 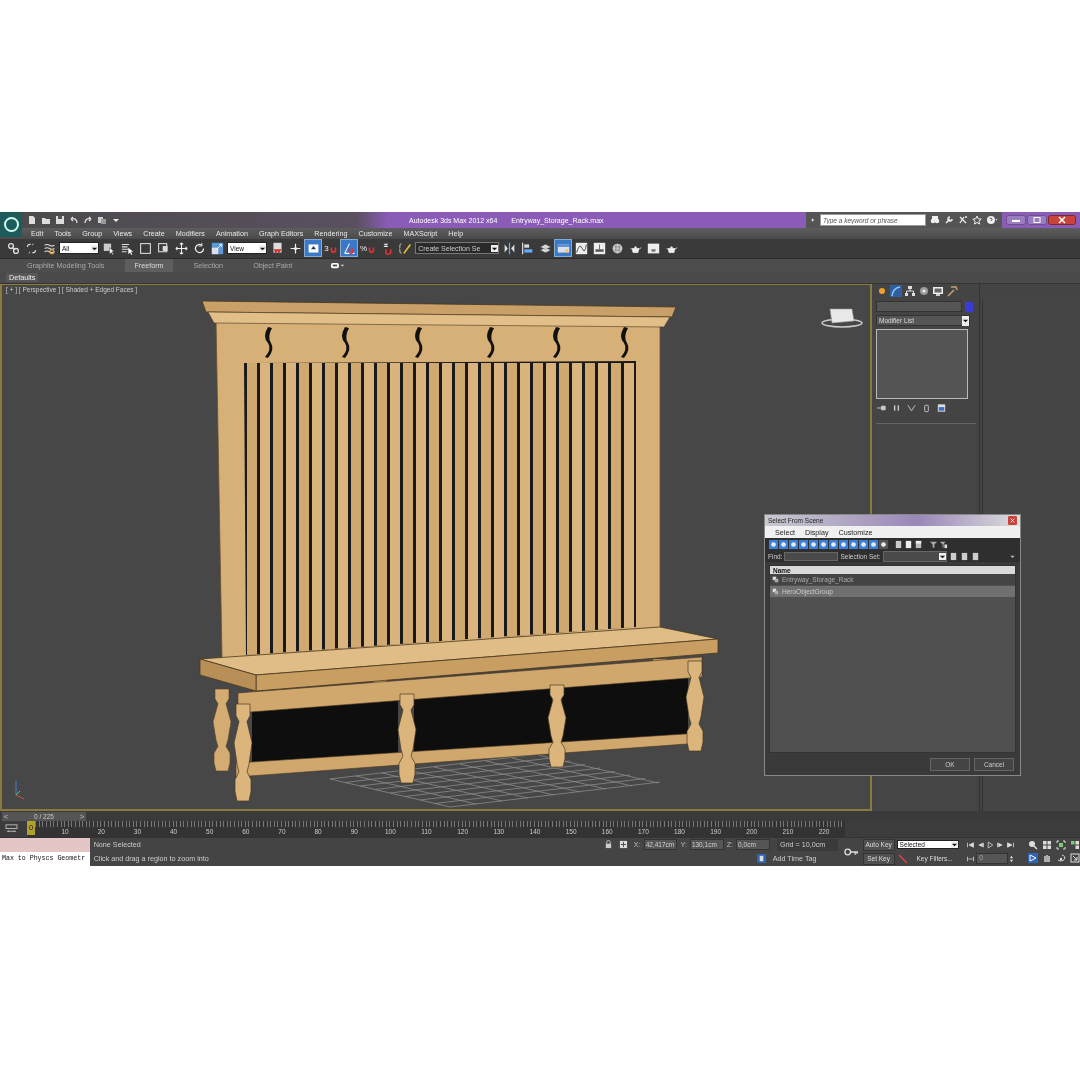 I want to click on new-file-icon, so click(x=32, y=220).